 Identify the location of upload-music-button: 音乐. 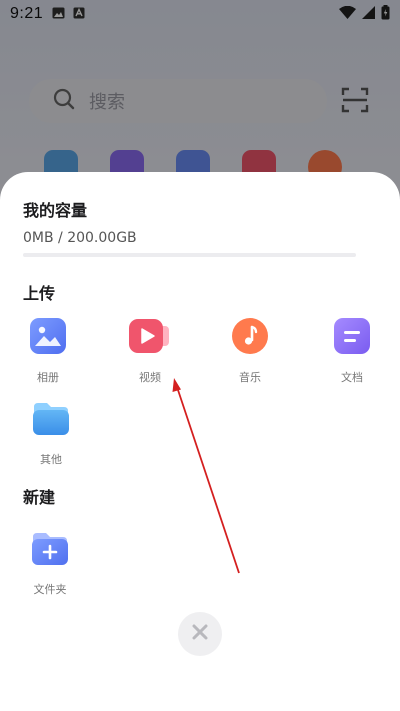
(250, 351).